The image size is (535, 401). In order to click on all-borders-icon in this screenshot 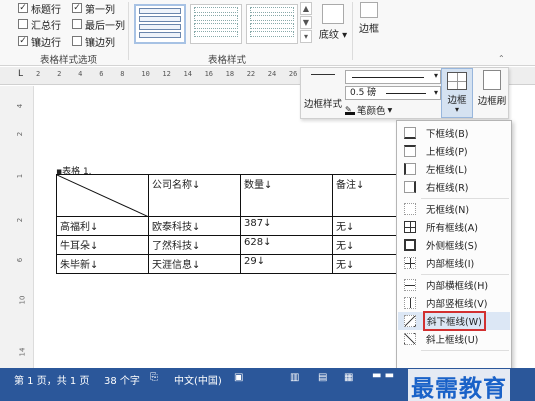, I will do `click(410, 227)`.